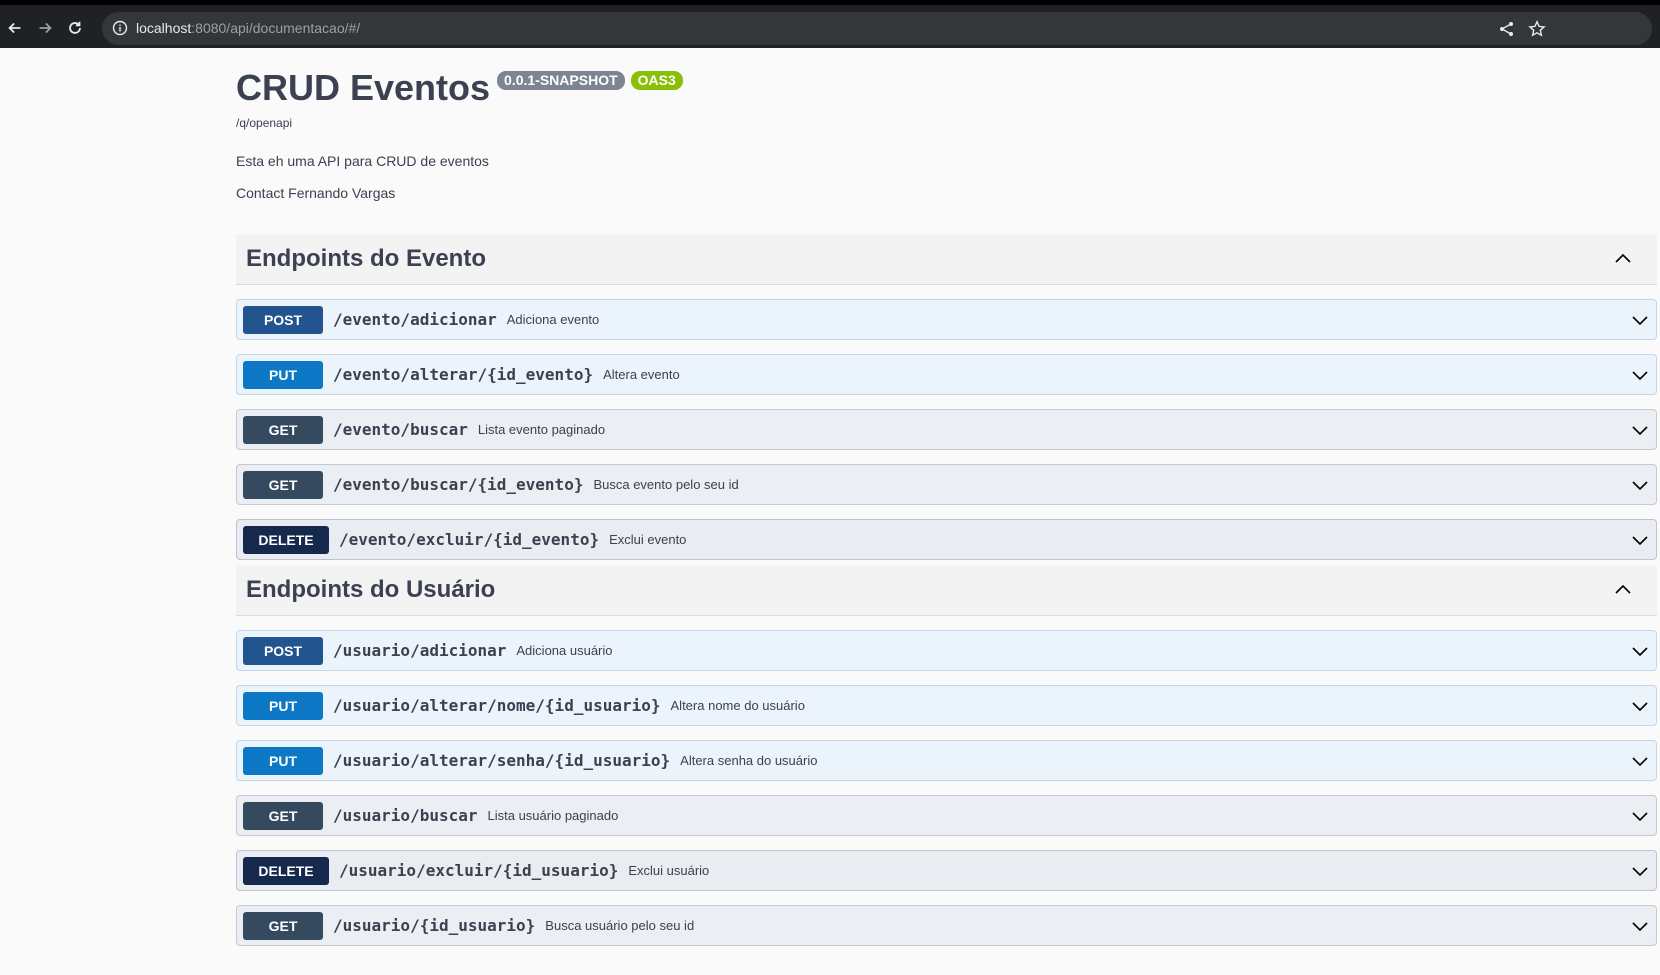 The image size is (1660, 975). What do you see at coordinates (469, 539) in the screenshot?
I see `operation-path: /evento/excluir/{id_evento}` at bounding box center [469, 539].